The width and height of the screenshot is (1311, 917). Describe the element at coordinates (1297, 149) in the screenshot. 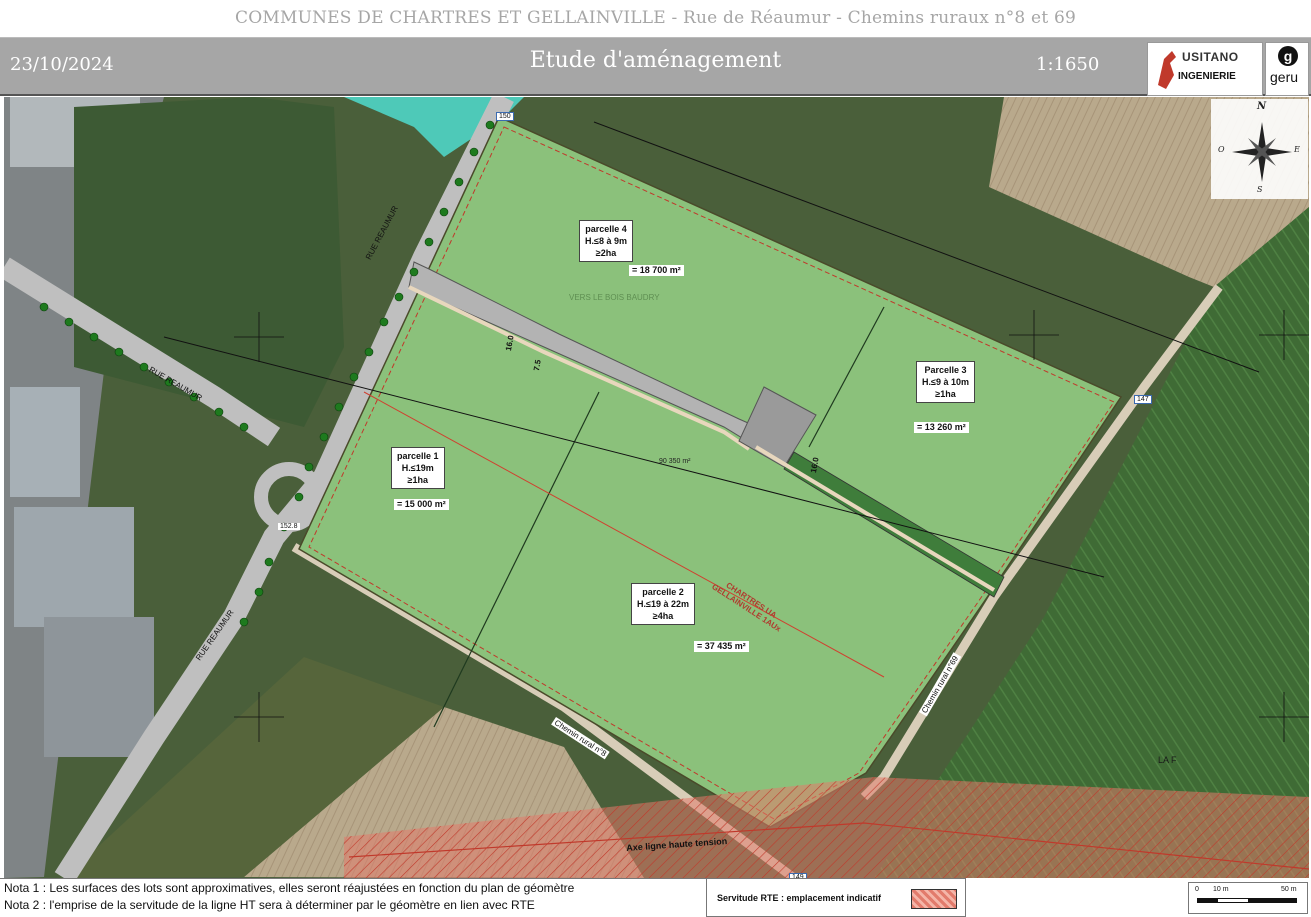

I see `compass-east-label: E` at that location.